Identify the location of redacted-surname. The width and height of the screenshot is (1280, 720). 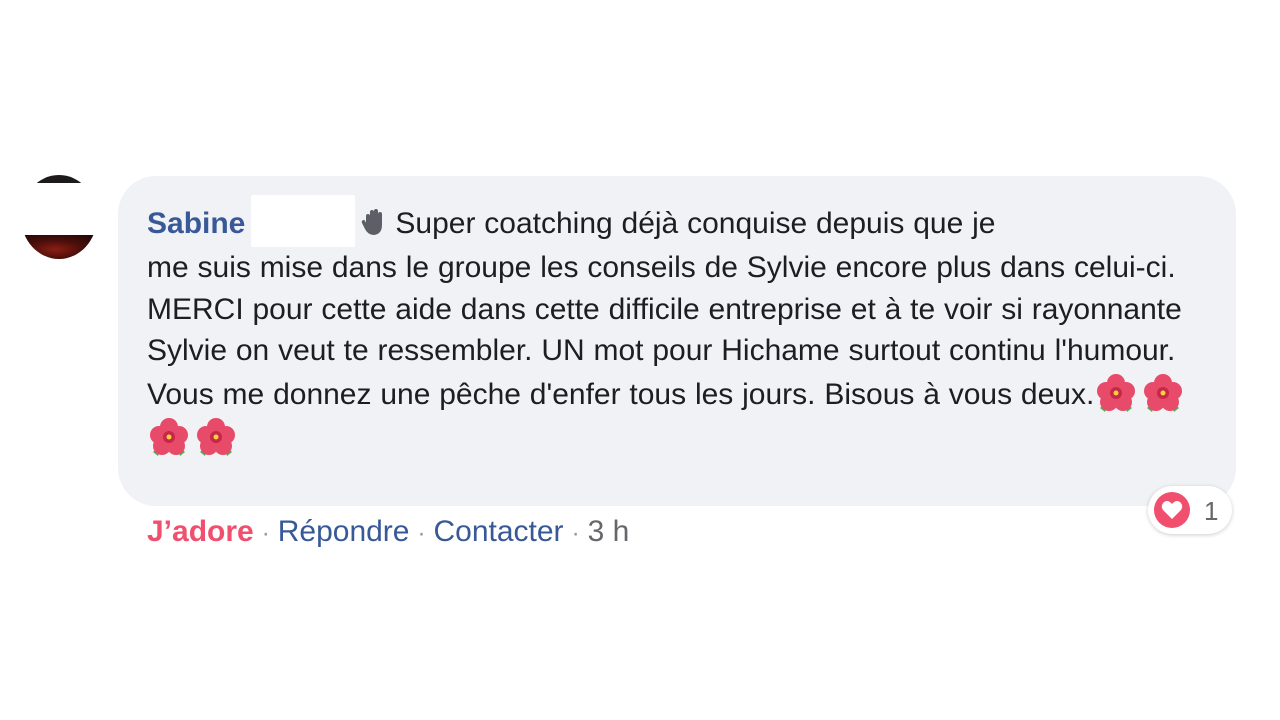
(303, 221).